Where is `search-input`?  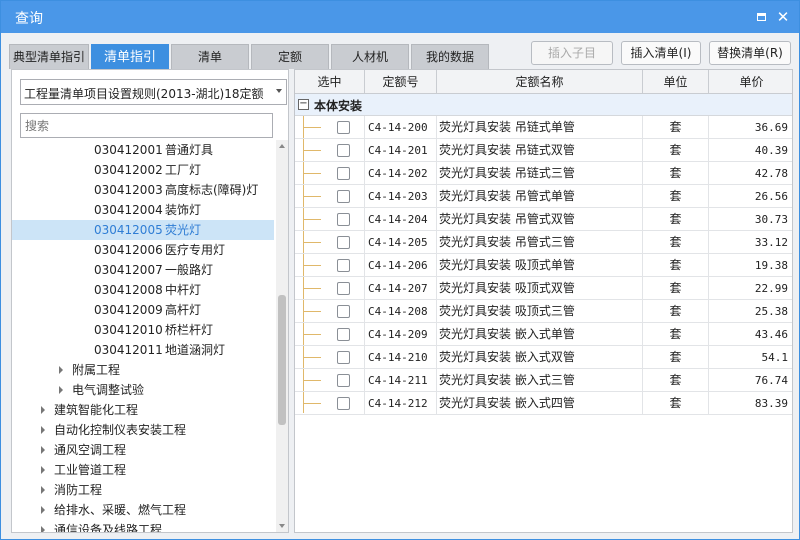 search-input is located at coordinates (146, 125).